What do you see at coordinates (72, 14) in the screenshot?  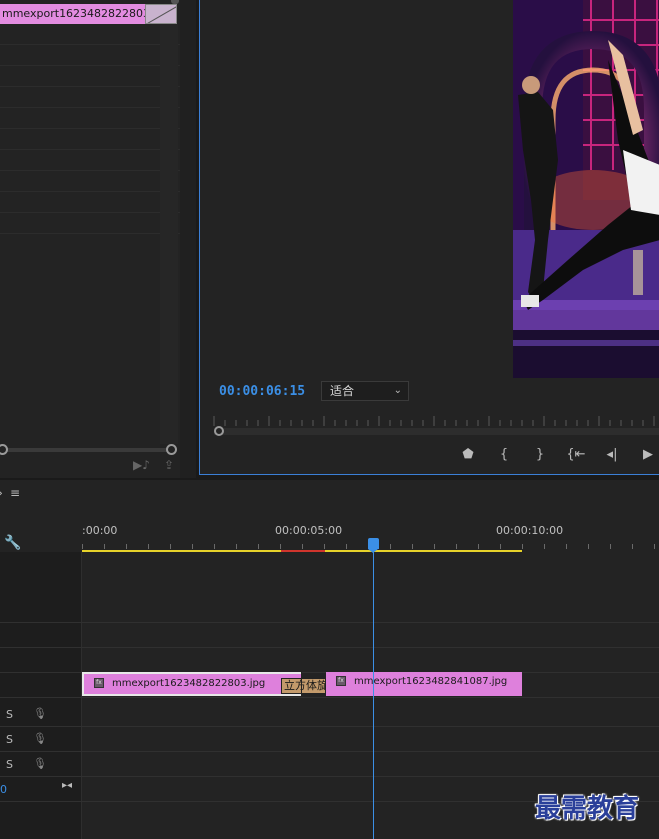 I see `source-clip: mmexport1623482822803.jp` at bounding box center [72, 14].